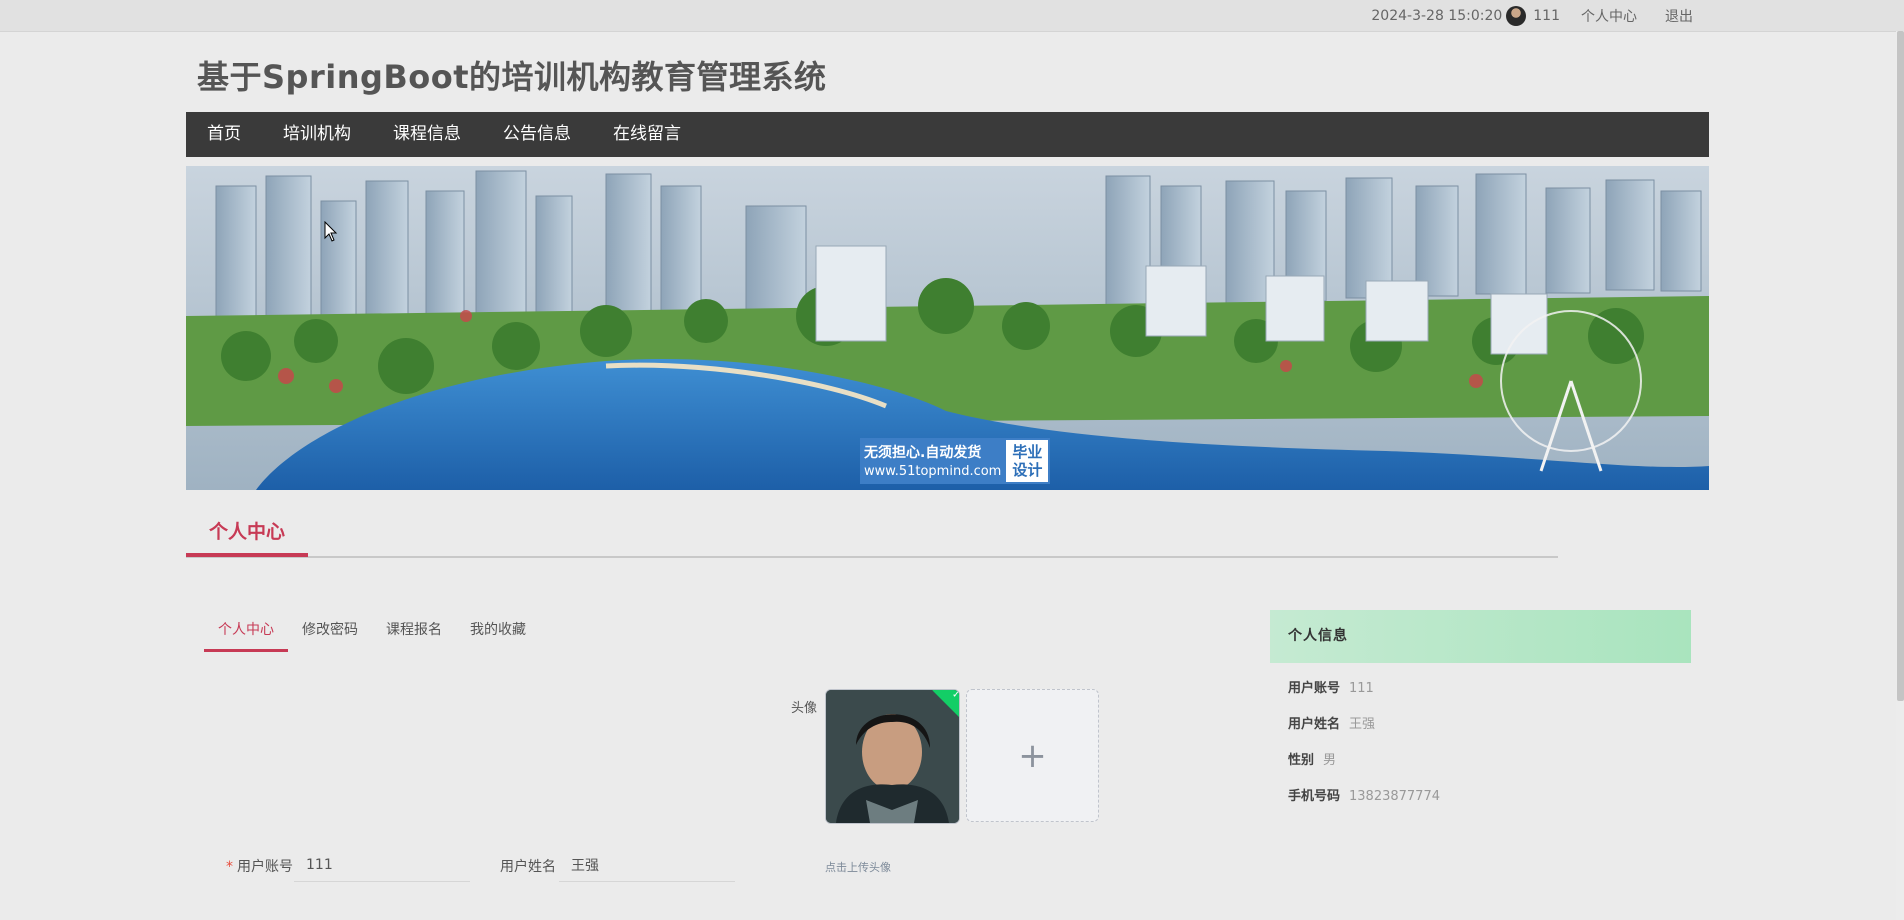 This screenshot has width=1904, height=920. What do you see at coordinates (317, 134) in the screenshot?
I see `nav-item-institutions: 培训机构` at bounding box center [317, 134].